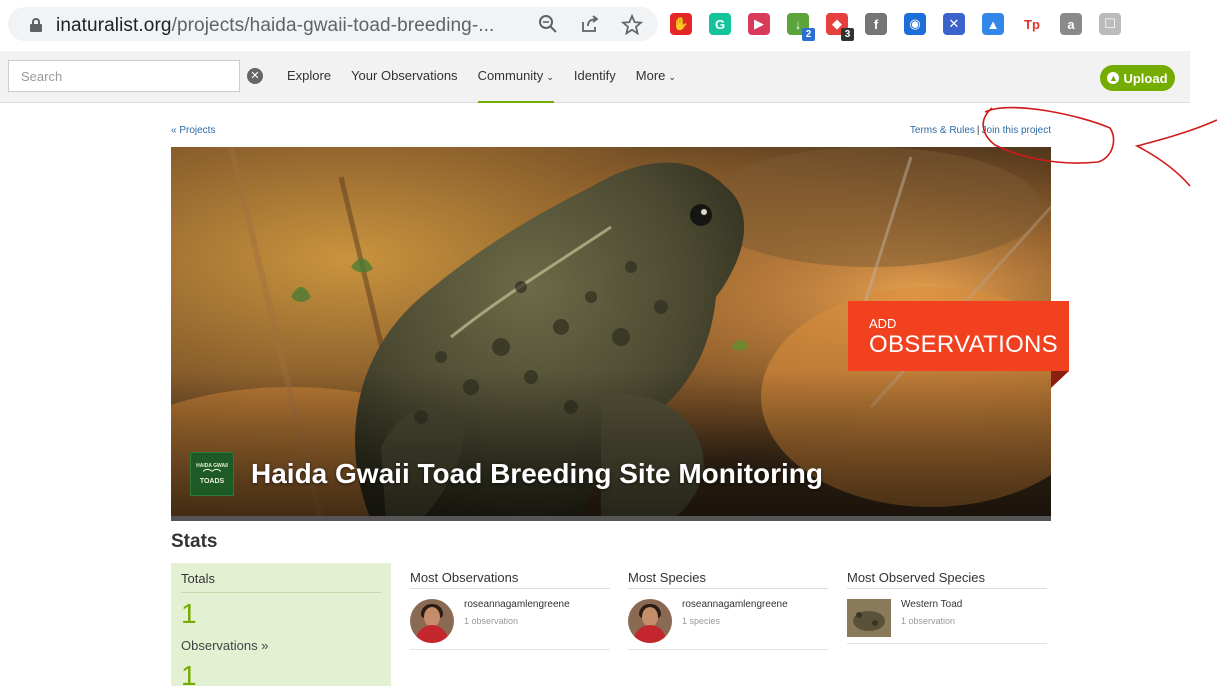  Describe the element at coordinates (1113, 78) in the screenshot. I see `upload-arrow-icon: ▲` at that location.